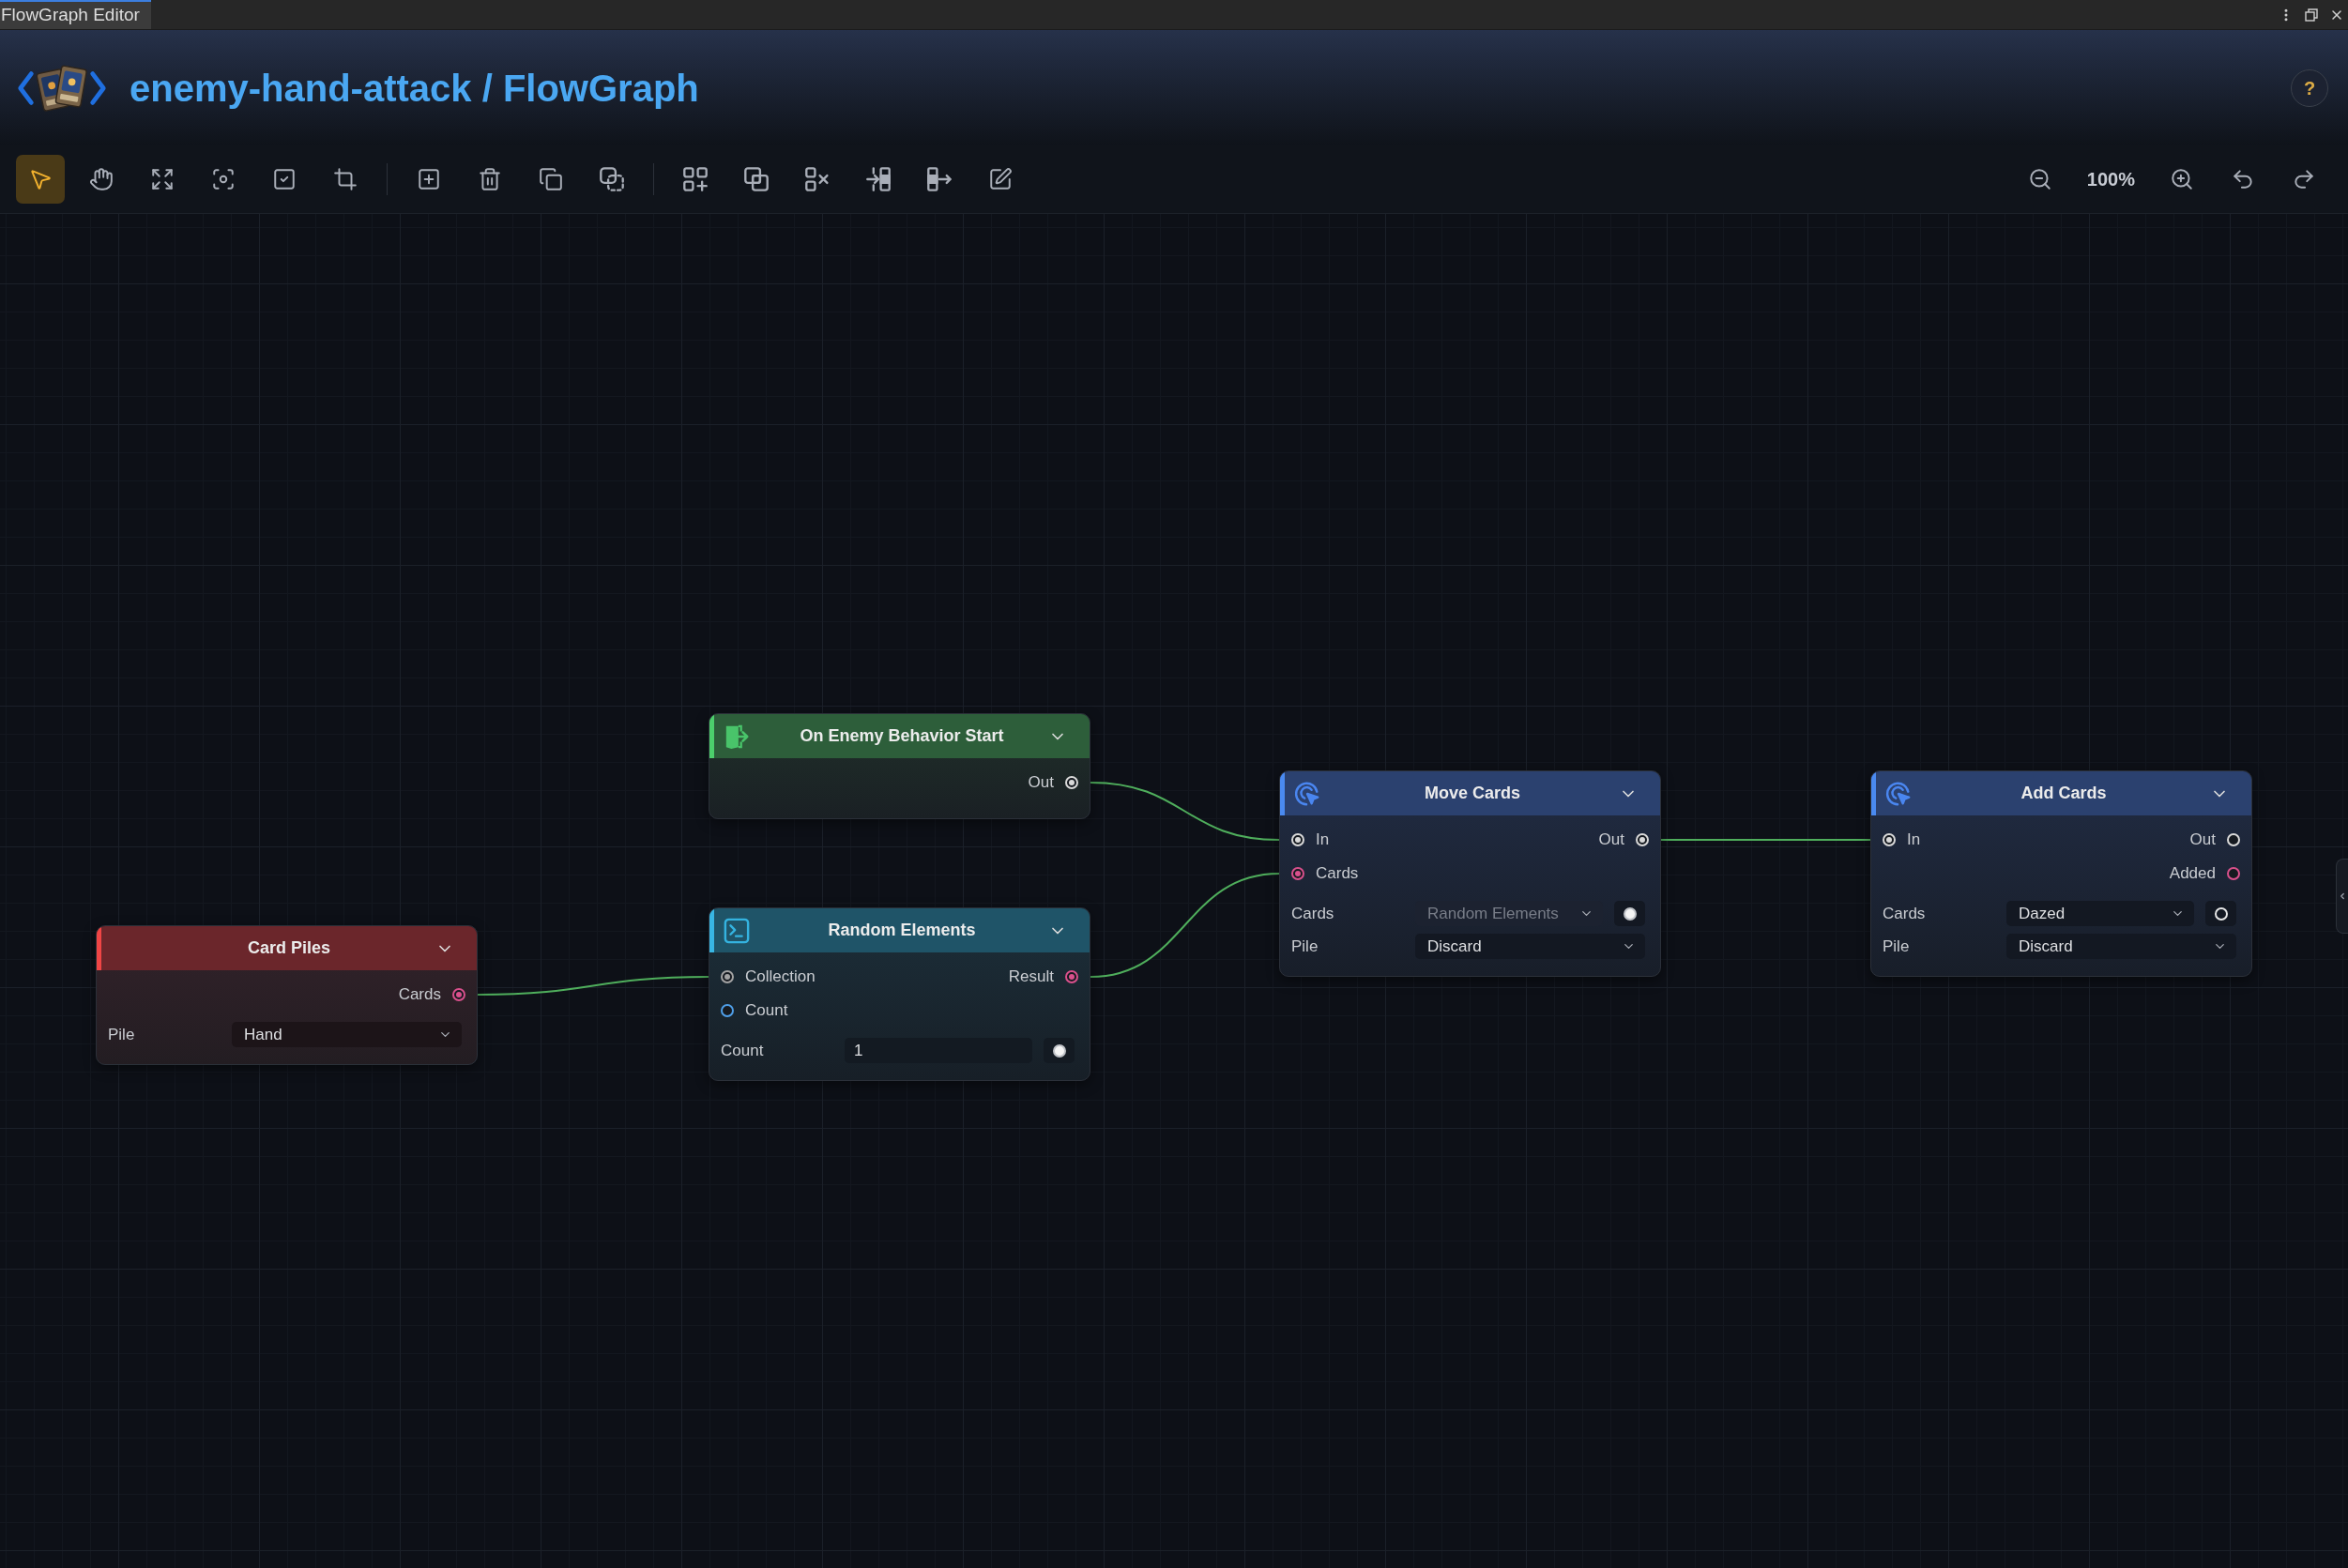 The width and height of the screenshot is (2348, 1568). What do you see at coordinates (878, 179) in the screenshot?
I see `arrow-into-bar-icon` at bounding box center [878, 179].